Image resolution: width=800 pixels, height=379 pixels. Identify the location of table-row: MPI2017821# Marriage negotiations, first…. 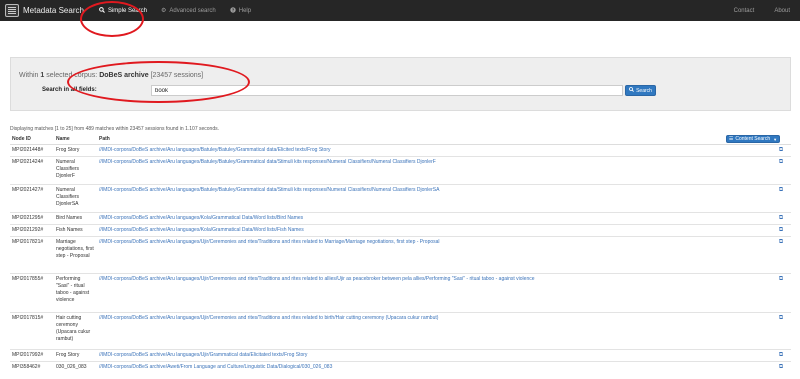
(400, 254).